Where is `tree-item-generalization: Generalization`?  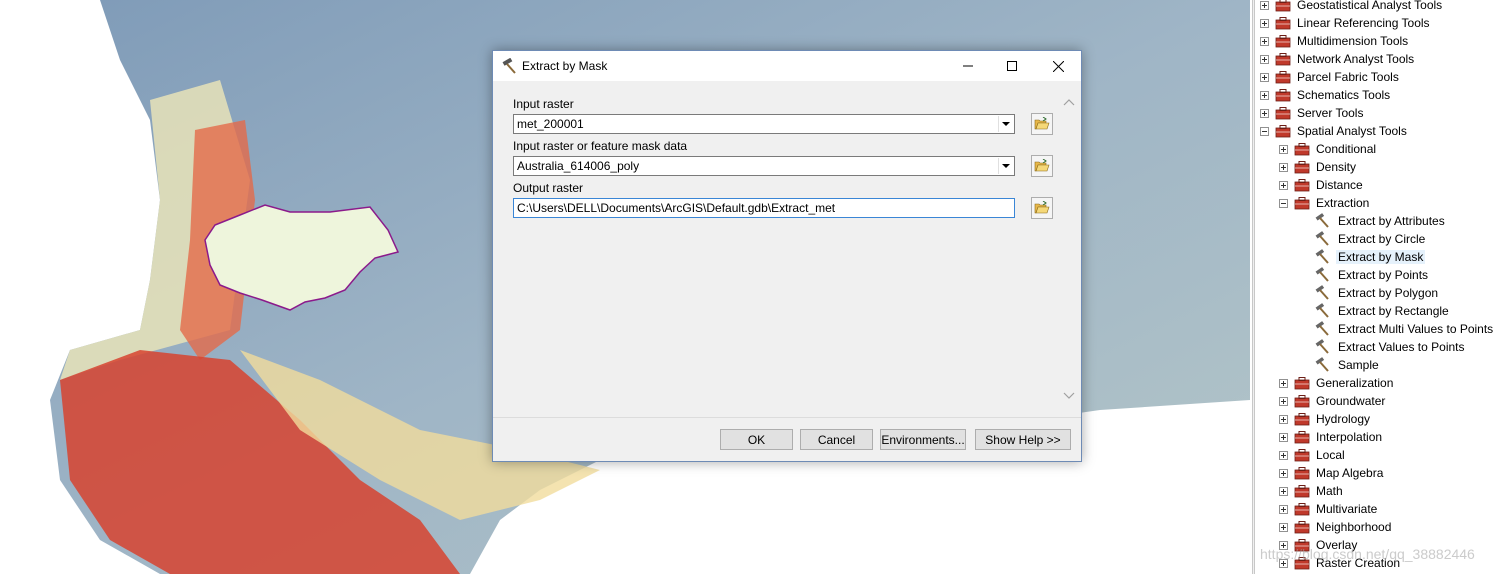
tree-item-generalization: Generalization is located at coordinates (1337, 383).